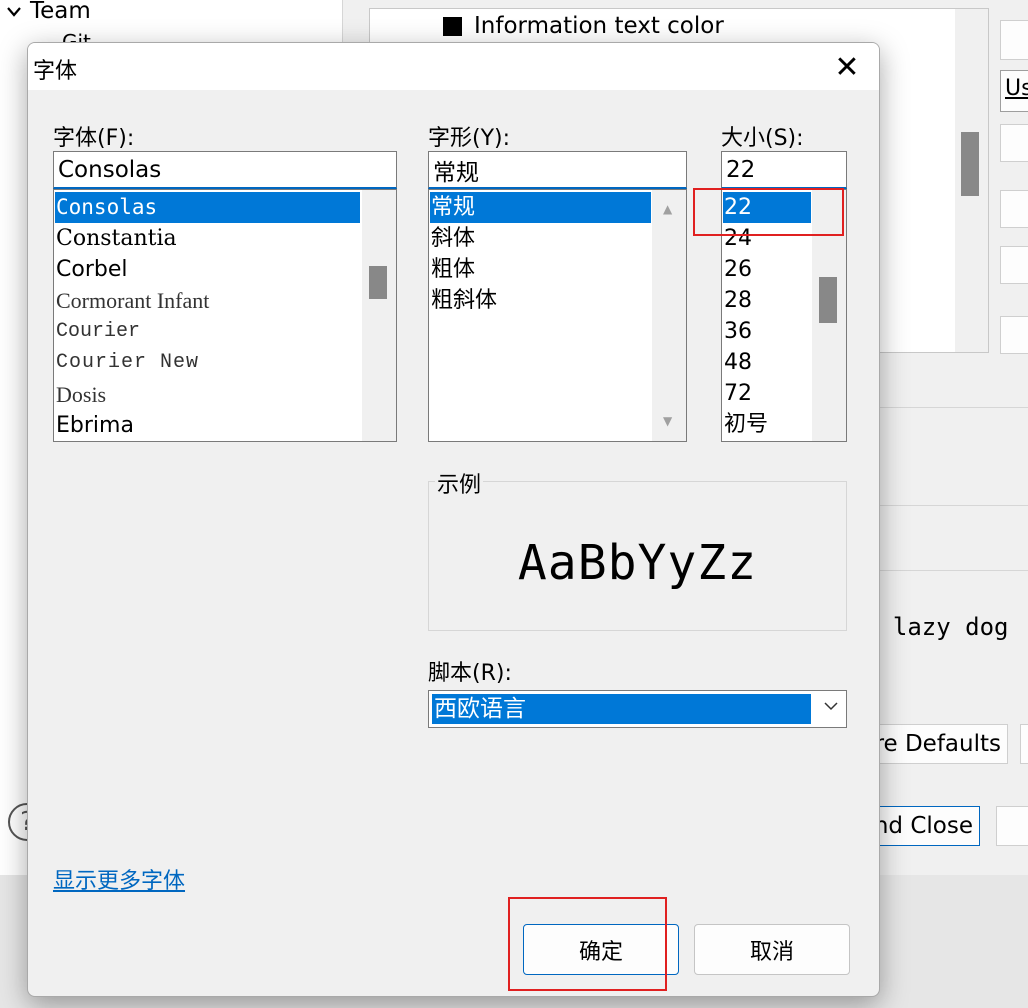 The height and width of the screenshot is (1008, 1028). Describe the element at coordinates (459, 483) in the screenshot. I see `sample-label: 示例` at that location.